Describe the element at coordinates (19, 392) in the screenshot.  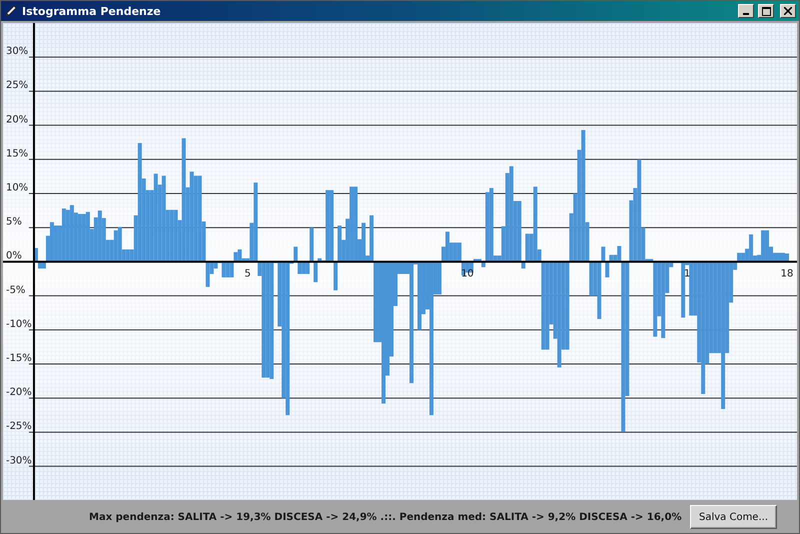
I see `y-tick-label: -20%` at that location.